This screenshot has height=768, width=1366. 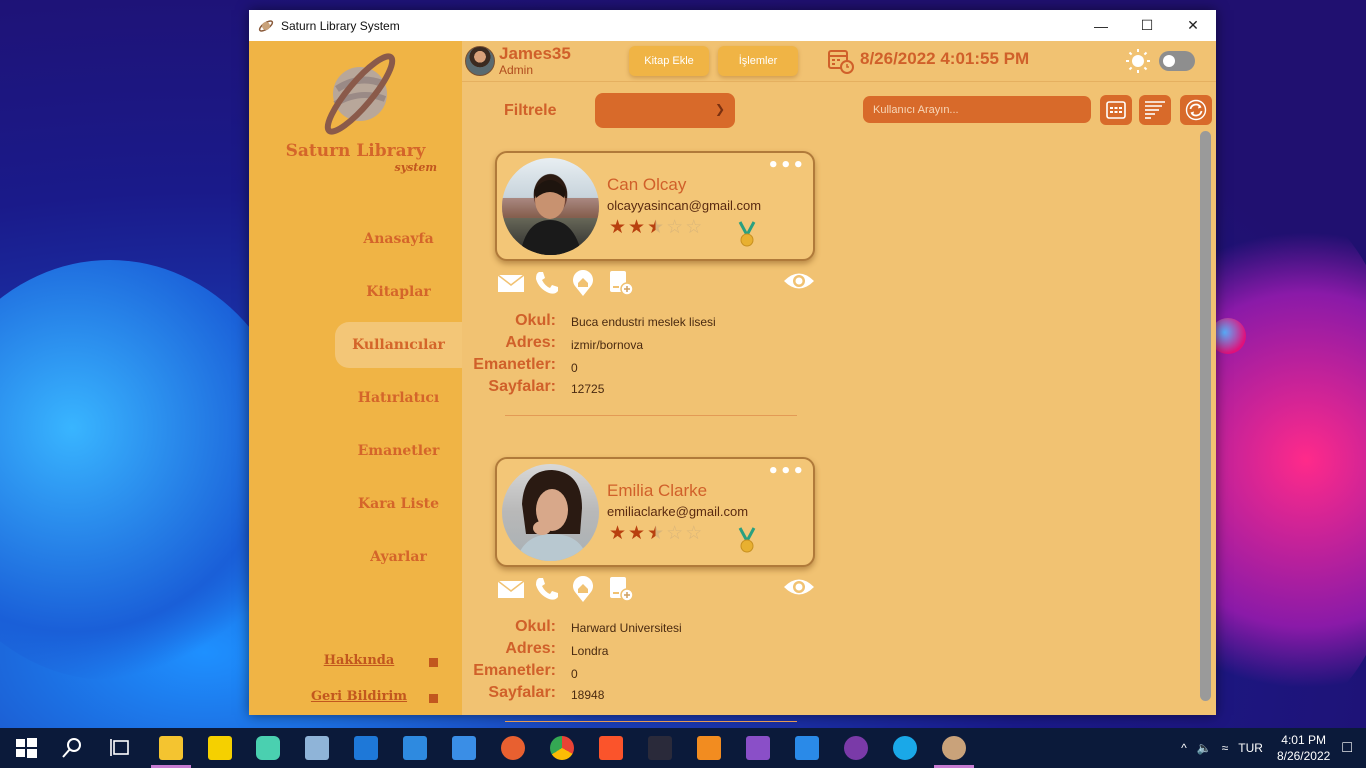 What do you see at coordinates (651, 721) in the screenshot?
I see `separator` at bounding box center [651, 721].